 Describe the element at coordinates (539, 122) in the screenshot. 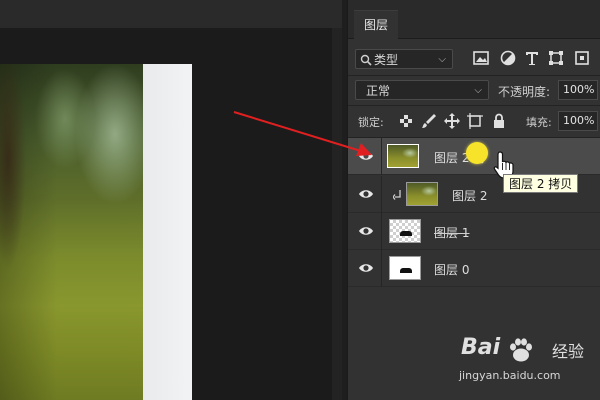

I see `fill-label: 填充:` at that location.